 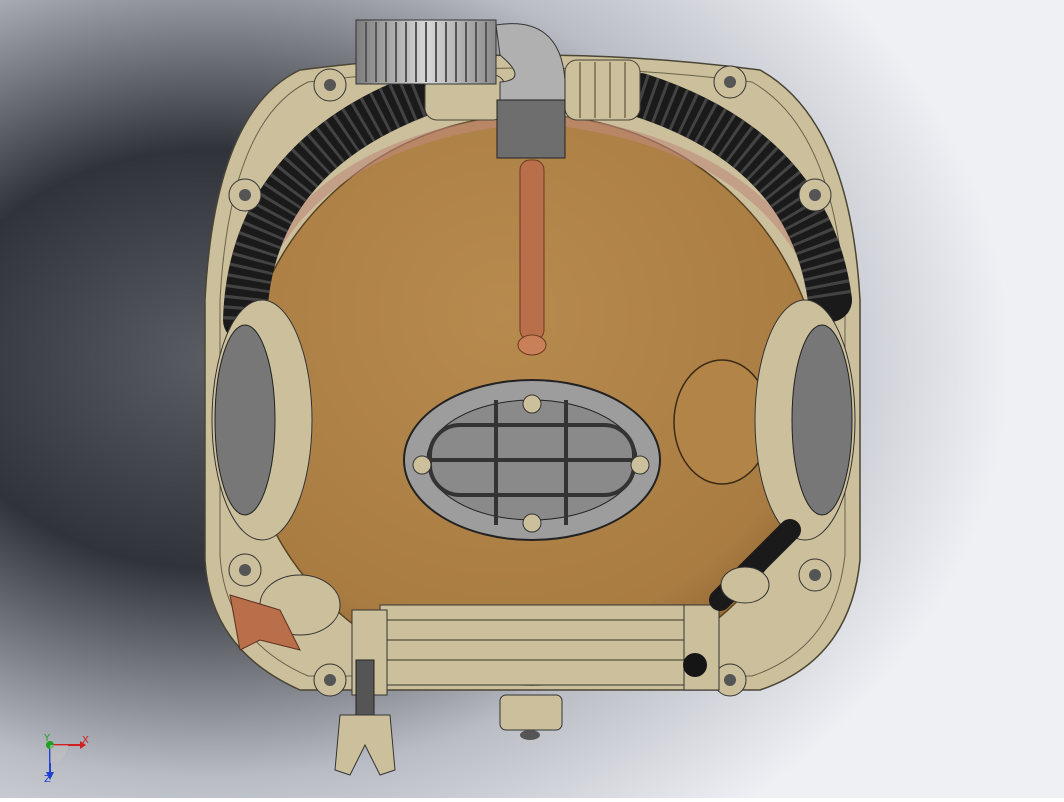 What do you see at coordinates (59, 754) in the screenshot?
I see `triad-shade` at bounding box center [59, 754].